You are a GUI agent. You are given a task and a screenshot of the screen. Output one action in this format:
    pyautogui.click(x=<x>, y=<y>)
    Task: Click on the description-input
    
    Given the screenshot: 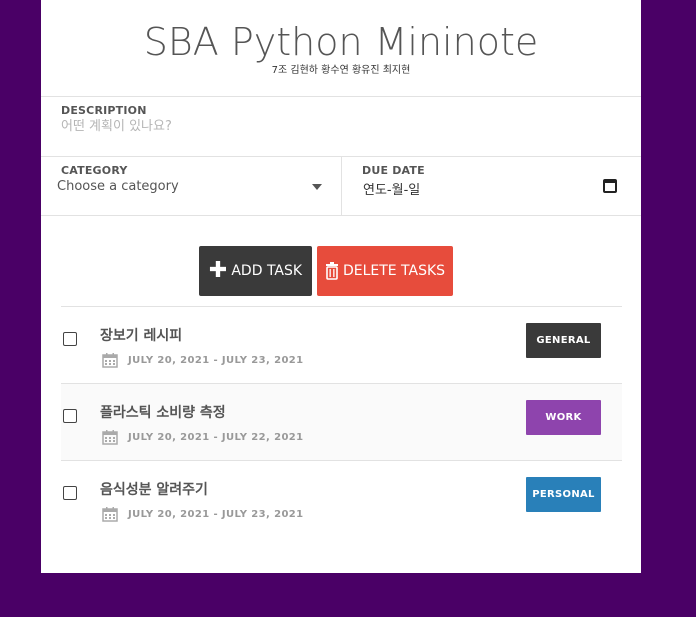 What is the action you would take?
    pyautogui.click(x=341, y=126)
    